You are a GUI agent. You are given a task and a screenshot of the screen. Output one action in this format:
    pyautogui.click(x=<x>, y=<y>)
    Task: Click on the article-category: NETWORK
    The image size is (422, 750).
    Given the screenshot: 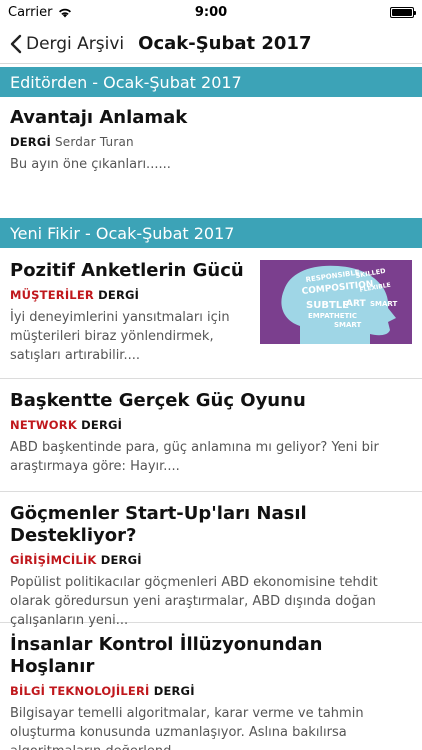 What is the action you would take?
    pyautogui.click(x=43, y=425)
    